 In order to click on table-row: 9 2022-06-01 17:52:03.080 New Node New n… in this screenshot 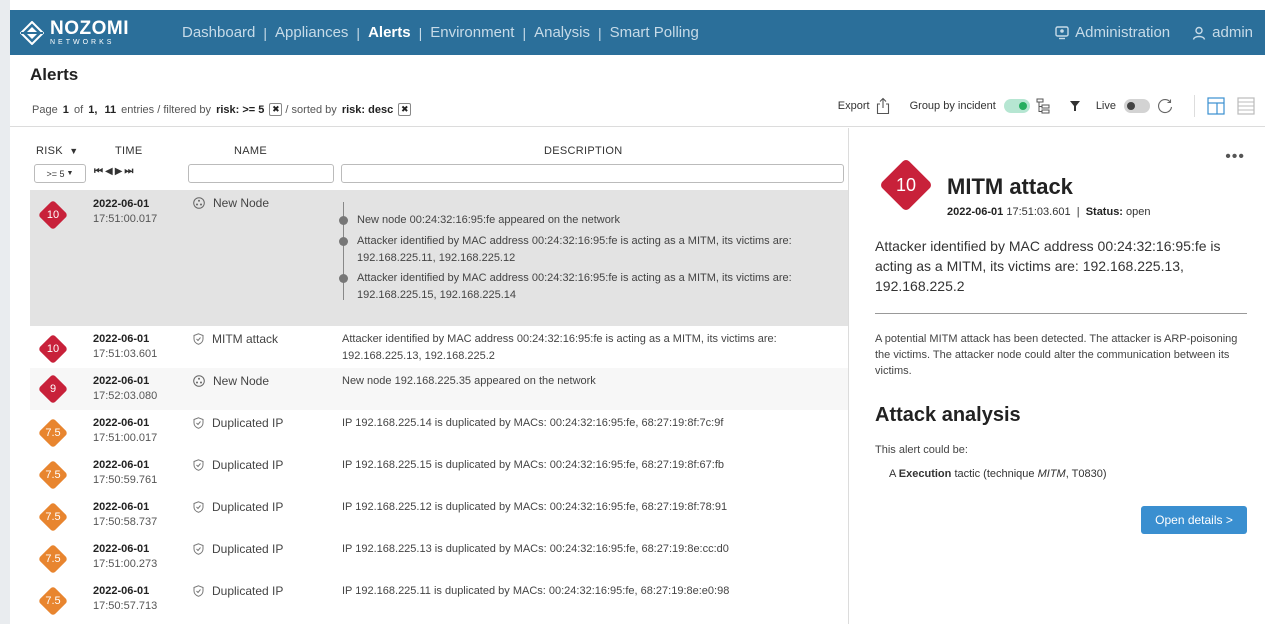, I will do `click(439, 389)`.